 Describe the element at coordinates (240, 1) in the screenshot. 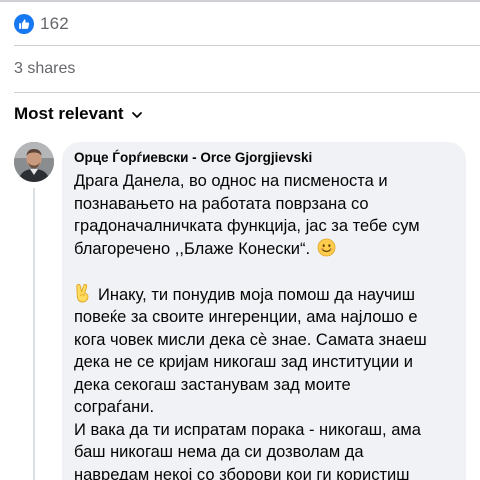

I see `top-divider` at that location.